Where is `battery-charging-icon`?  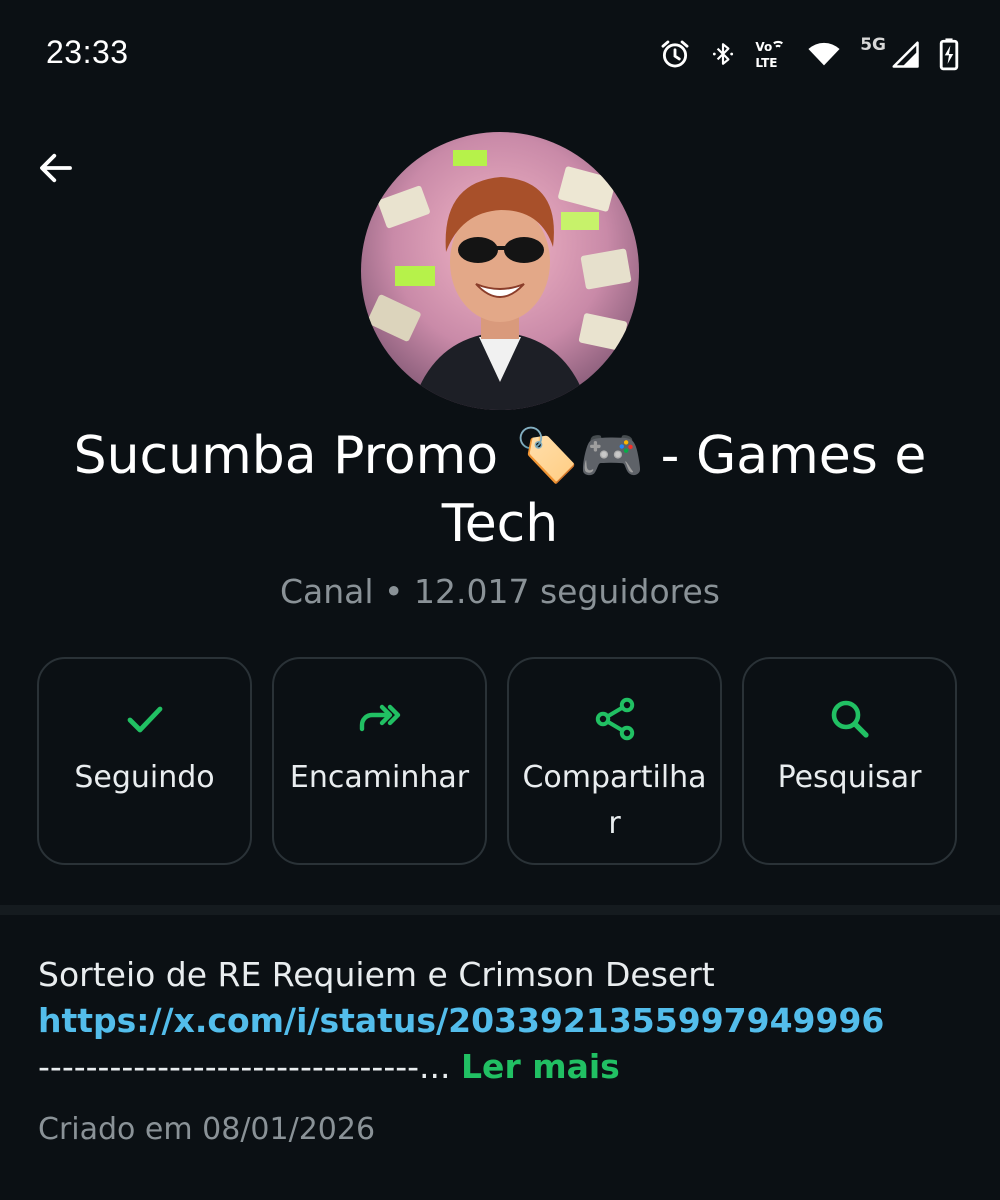
battery-charging-icon is located at coordinates (949, 54).